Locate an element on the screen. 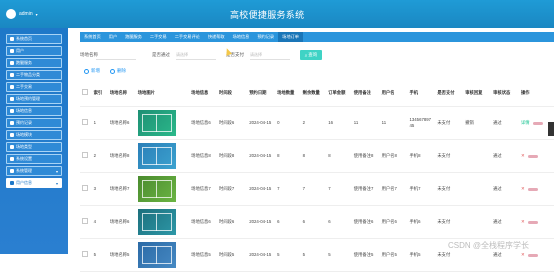  user-name: admin is located at coordinates (26, 14).